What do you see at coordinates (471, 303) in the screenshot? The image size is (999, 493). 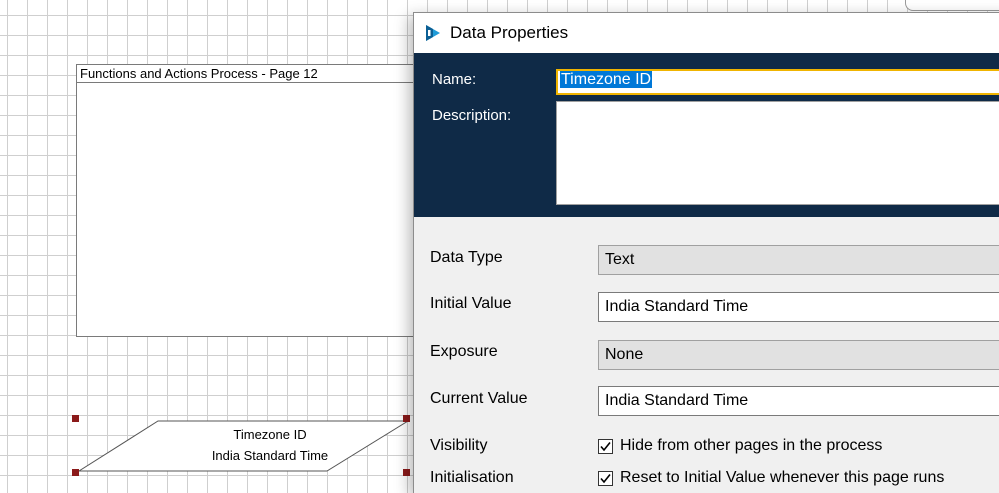 I see `initial-value-label: Initial Value` at bounding box center [471, 303].